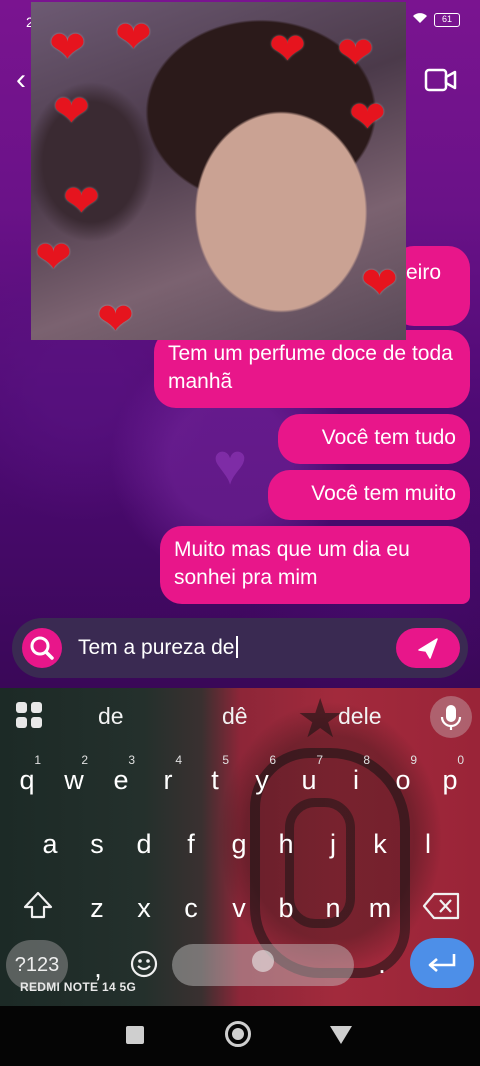  I want to click on background-heart-icon: ♥, so click(230, 464).